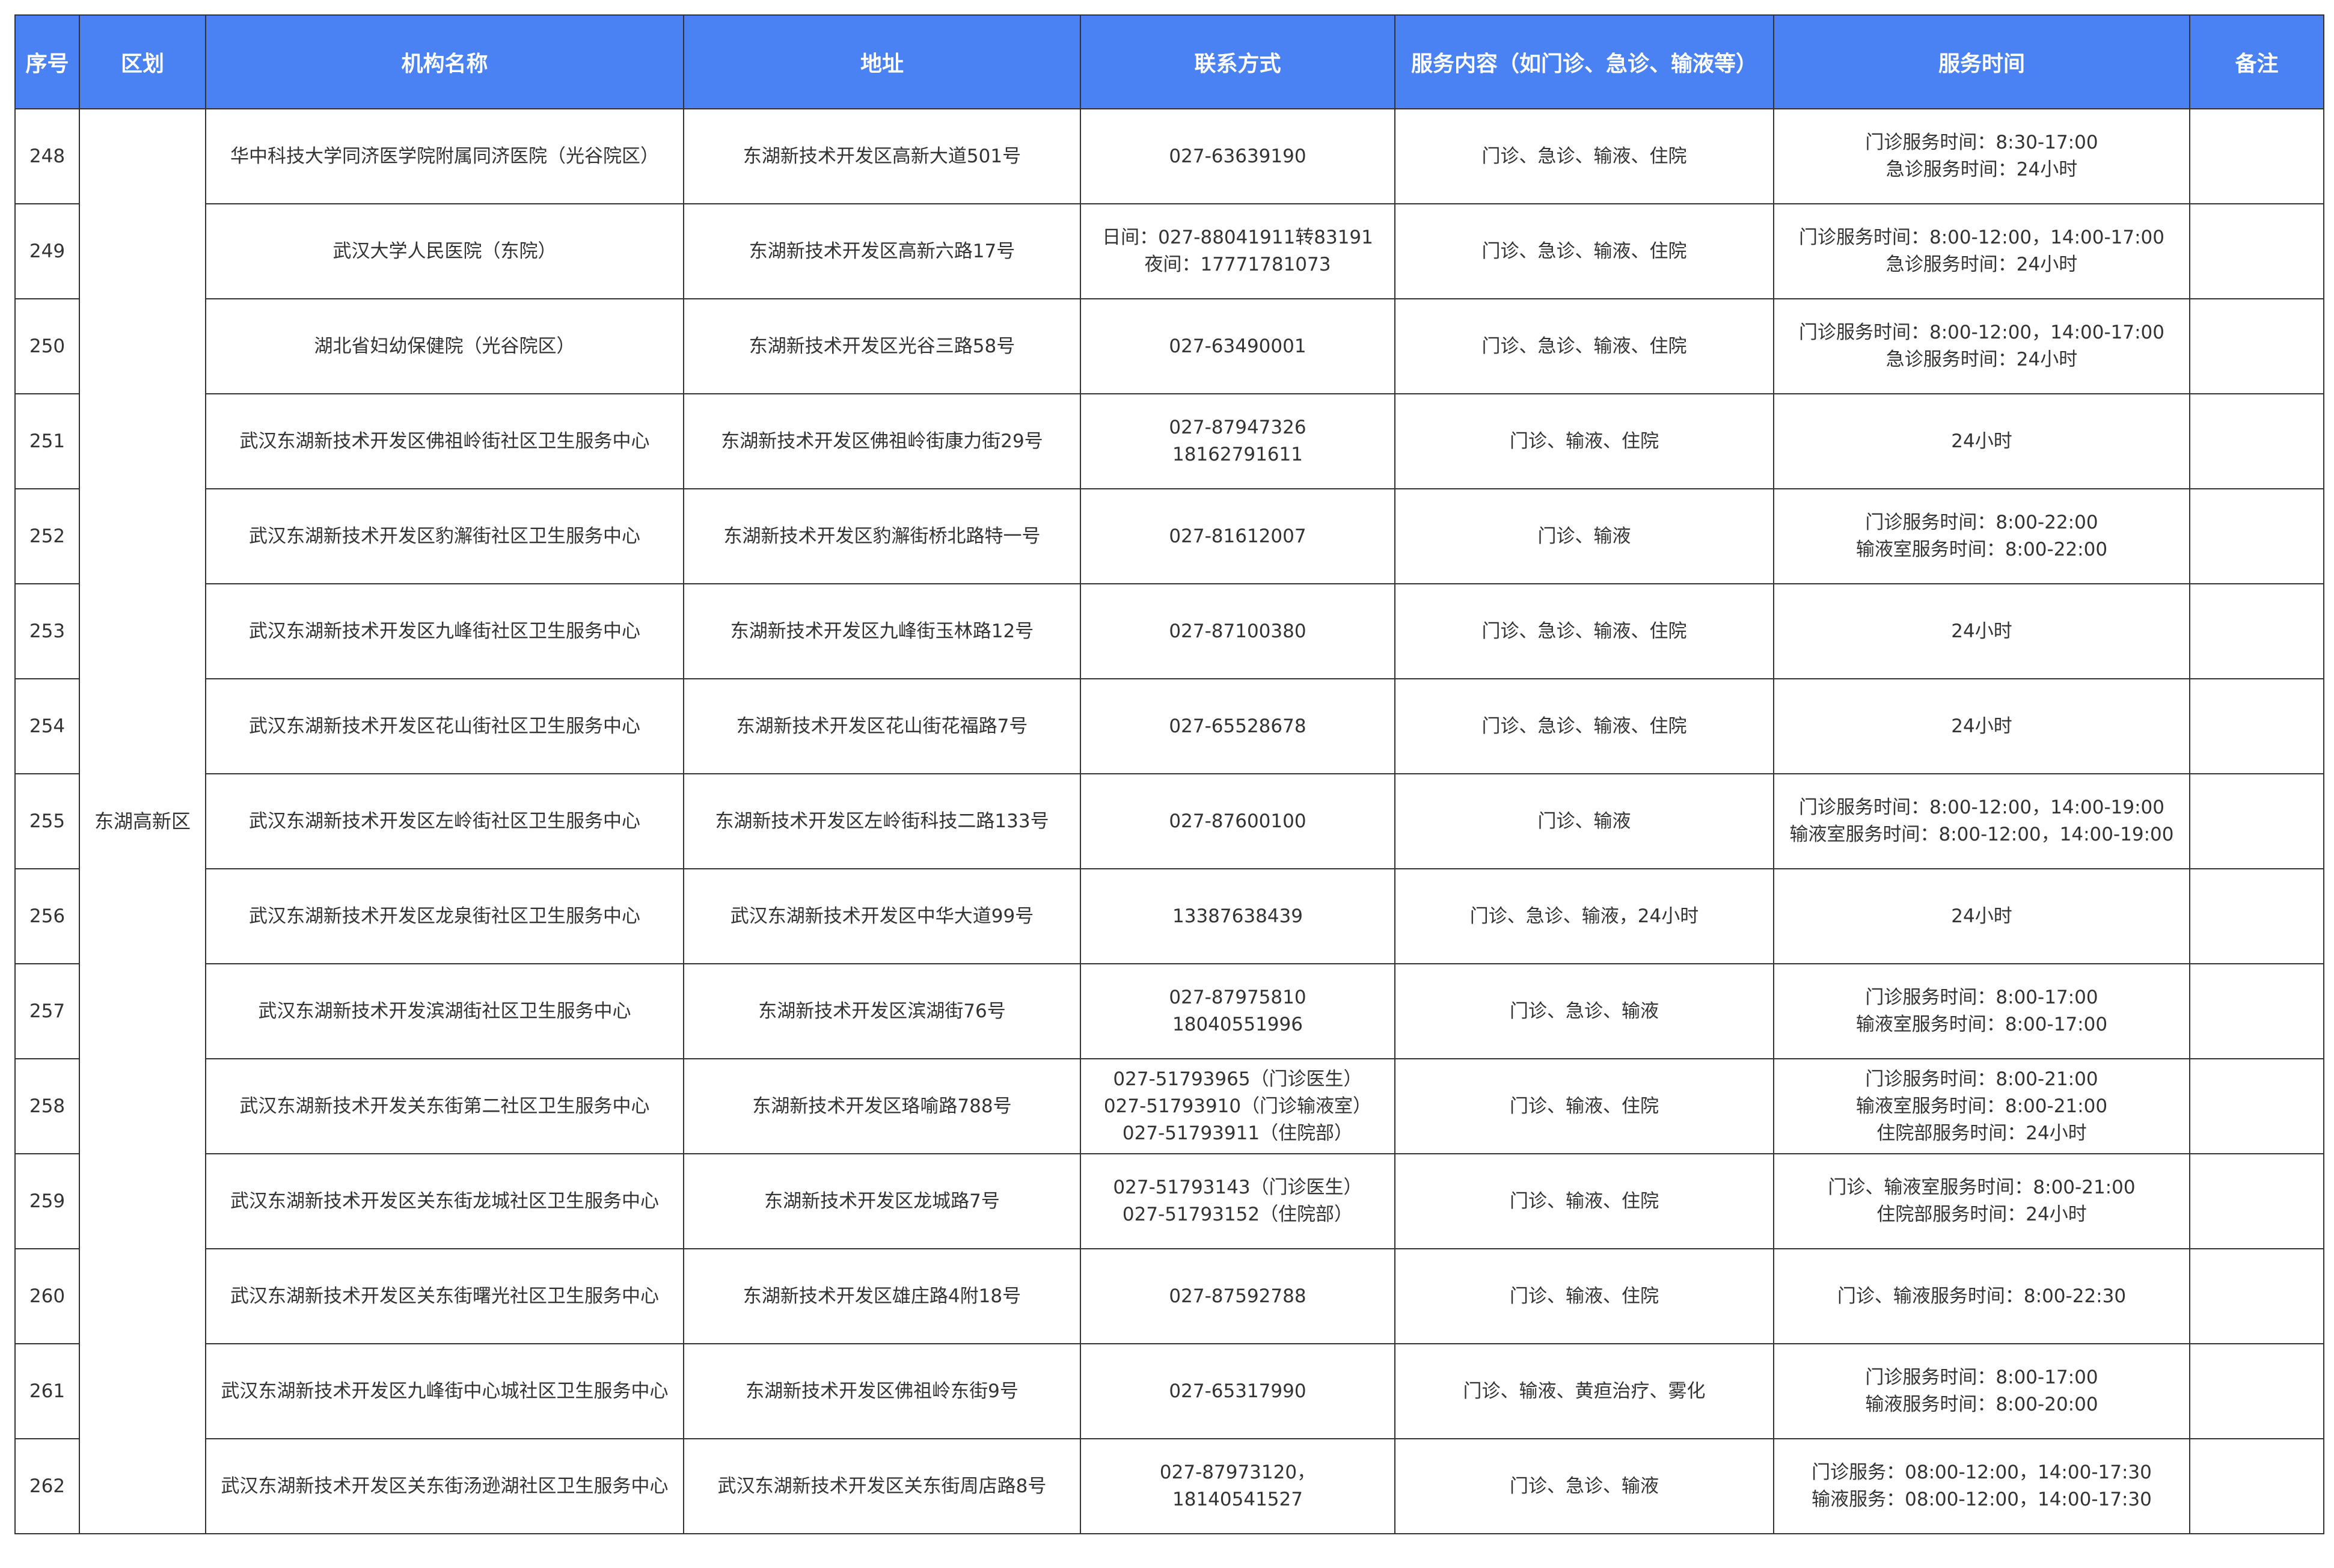  I want to click on time-line: 门诊服务：08:00-12:00，14:00-17:30, so click(1982, 1472).